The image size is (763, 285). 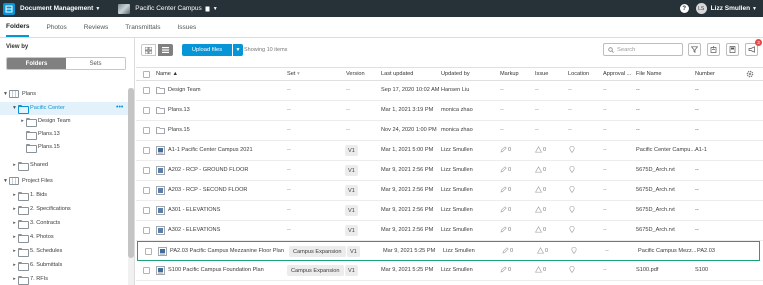 What do you see at coordinates (165, 50) in the screenshot?
I see `list-view-button` at bounding box center [165, 50].